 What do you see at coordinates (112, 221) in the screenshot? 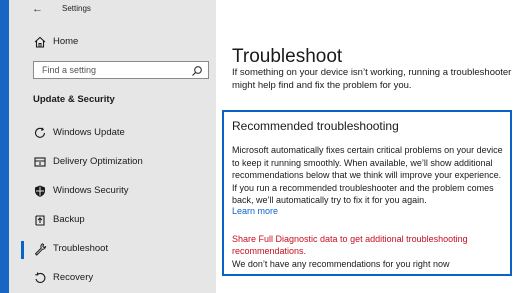
I see `sidebar-item-backup: Backup` at bounding box center [112, 221].